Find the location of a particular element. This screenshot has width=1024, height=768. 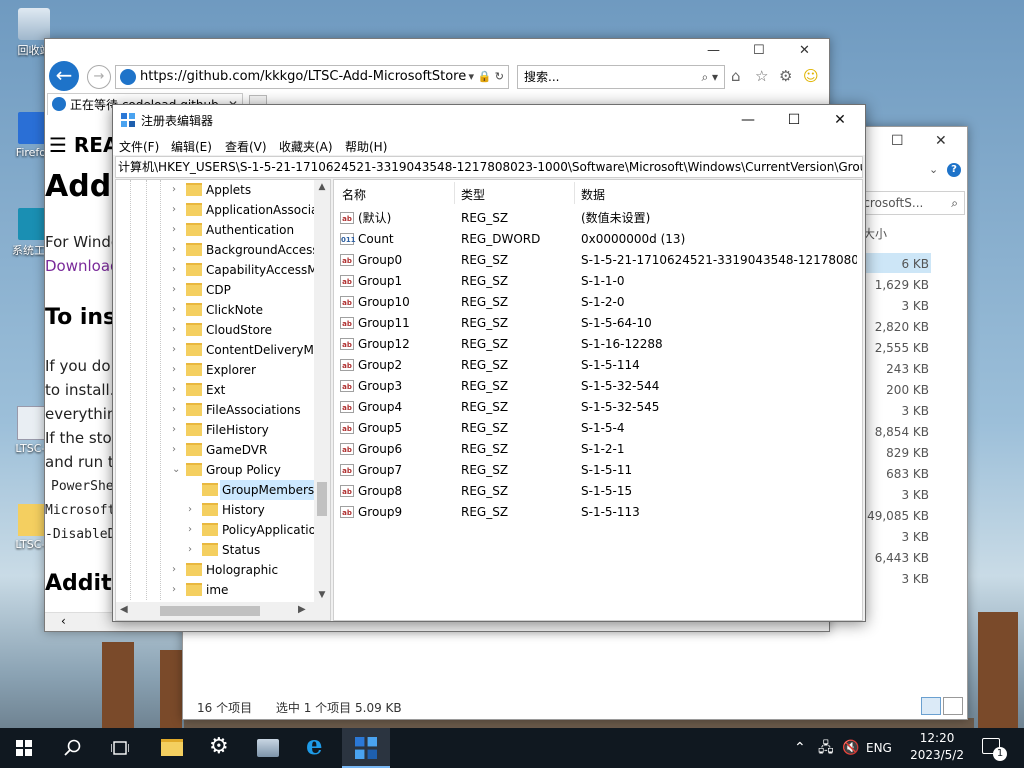

smiley-feedback-icon: ☺ is located at coordinates (811, 76).